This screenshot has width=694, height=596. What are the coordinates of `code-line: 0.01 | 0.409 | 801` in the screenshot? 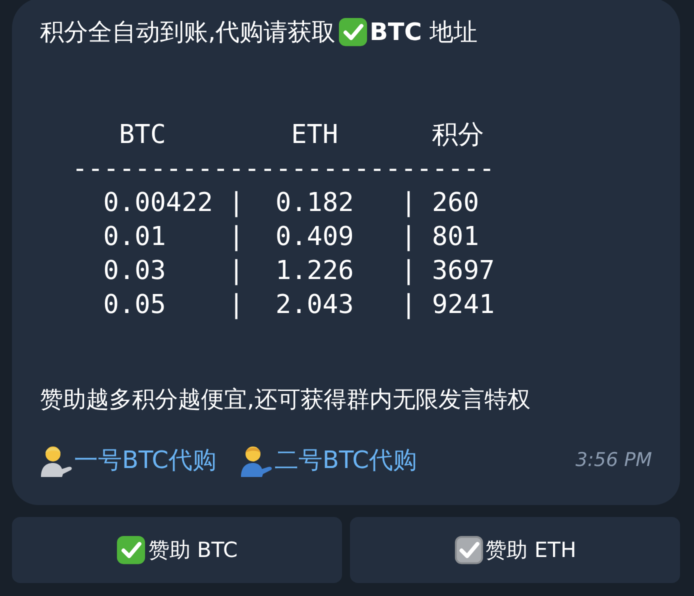 It's located at (290, 237).